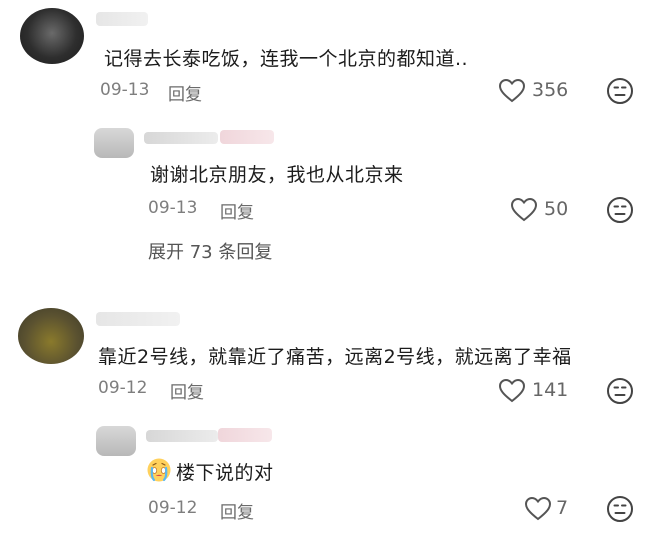  I want to click on like-count: 7, so click(562, 508).